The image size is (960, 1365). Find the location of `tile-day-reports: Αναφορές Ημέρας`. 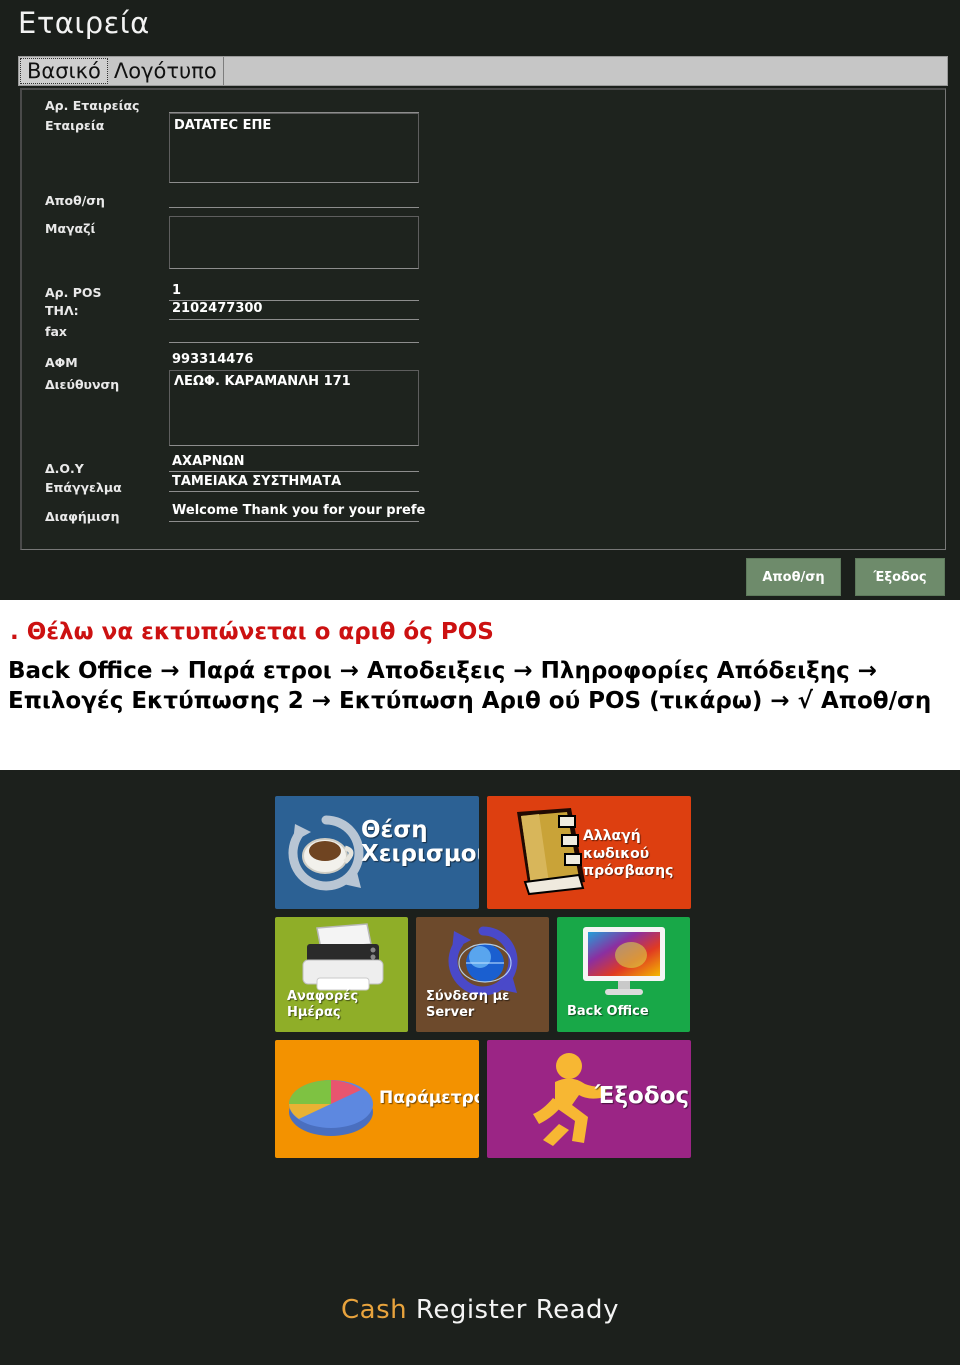

tile-day-reports: Αναφορές Ημέρας is located at coordinates (341, 974).